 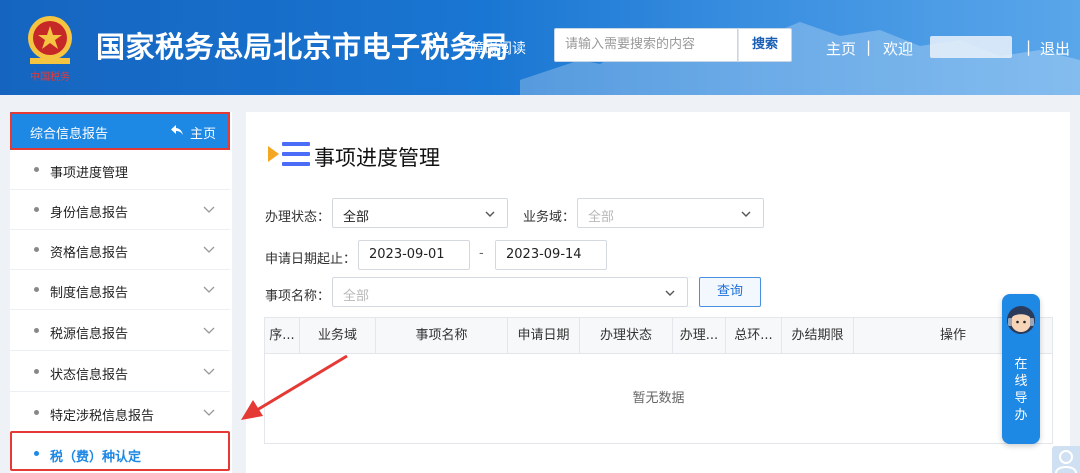 What do you see at coordinates (818, 336) in the screenshot?
I see `column-header-deadline: 办结期限` at bounding box center [818, 336].